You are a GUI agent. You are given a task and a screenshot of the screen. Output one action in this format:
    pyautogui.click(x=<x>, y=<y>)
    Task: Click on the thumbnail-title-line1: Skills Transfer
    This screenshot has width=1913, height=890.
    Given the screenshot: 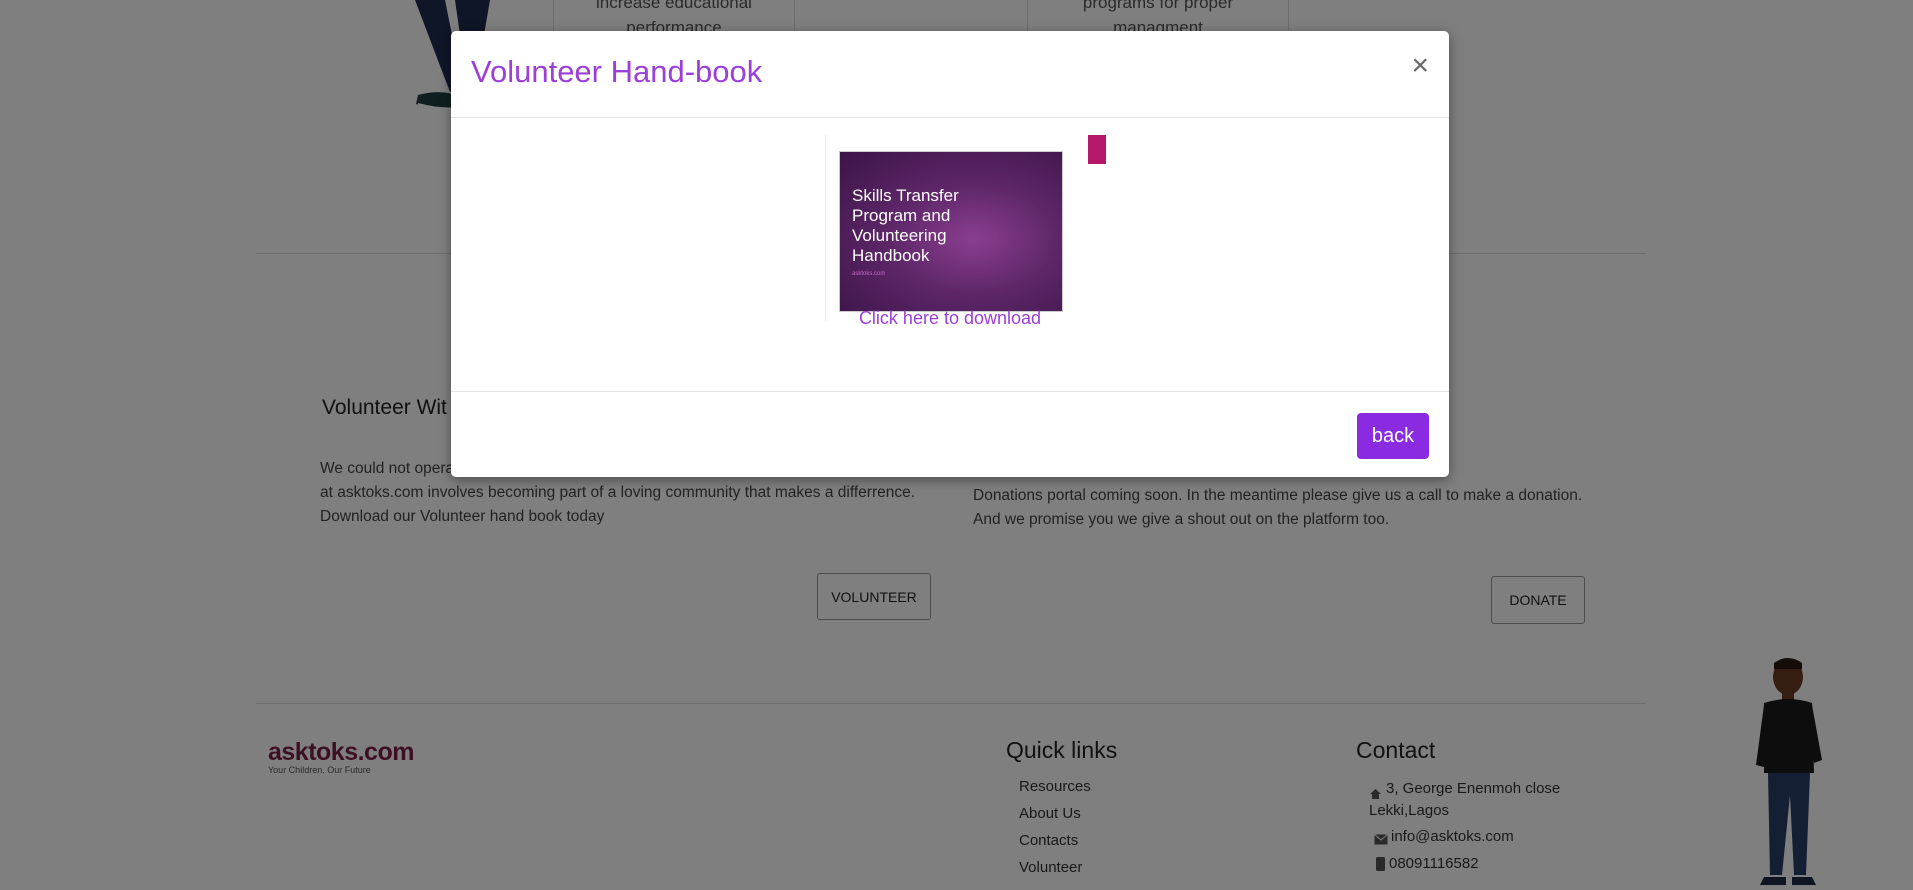 What is the action you would take?
    pyautogui.click(x=905, y=195)
    